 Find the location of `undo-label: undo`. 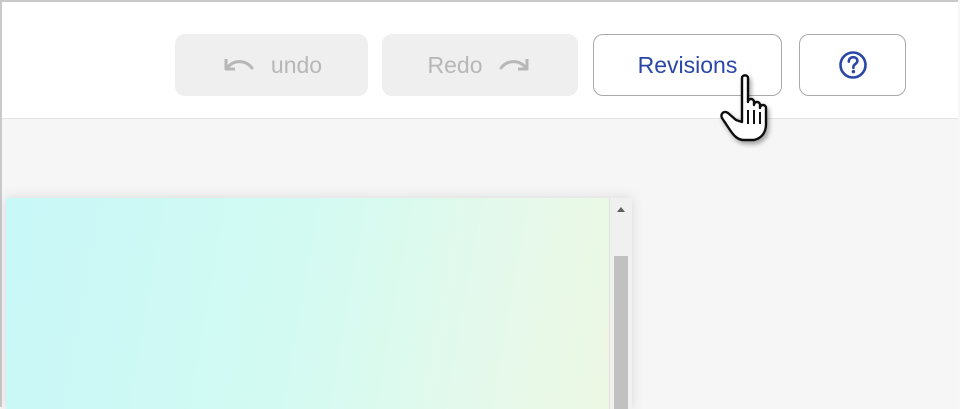

undo-label: undo is located at coordinates (296, 64).